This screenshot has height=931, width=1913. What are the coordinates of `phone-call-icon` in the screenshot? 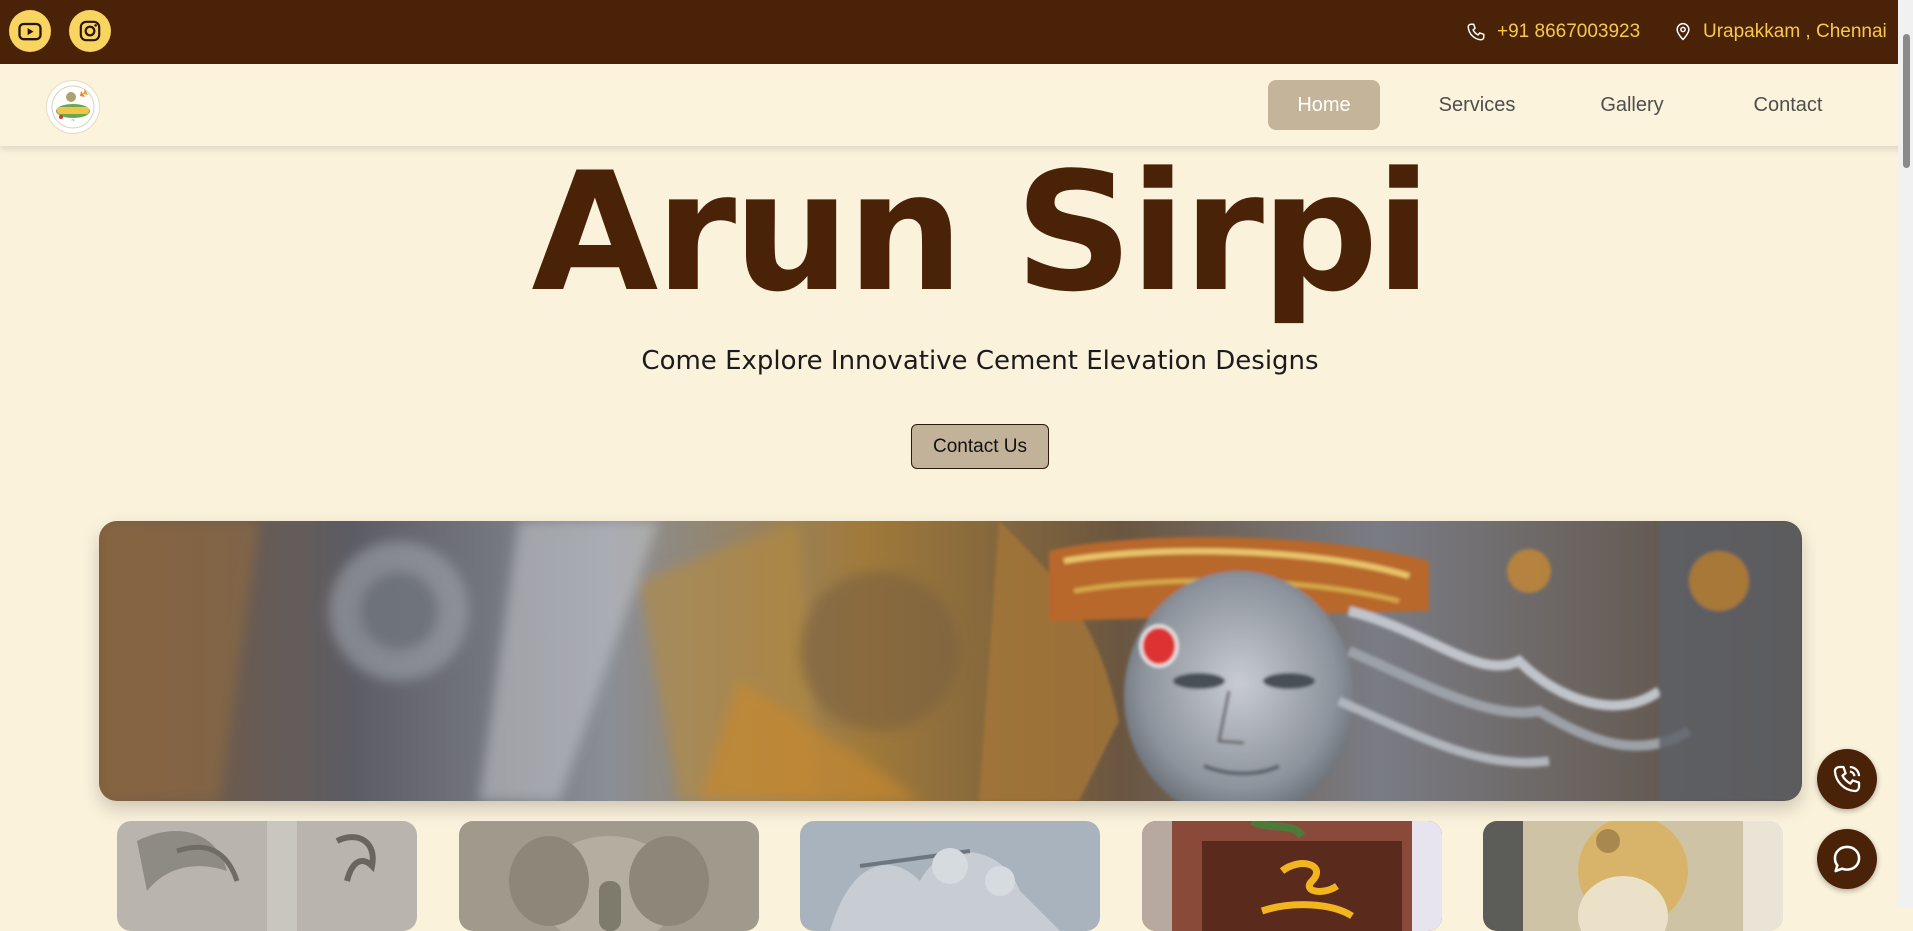 It's located at (1847, 779).